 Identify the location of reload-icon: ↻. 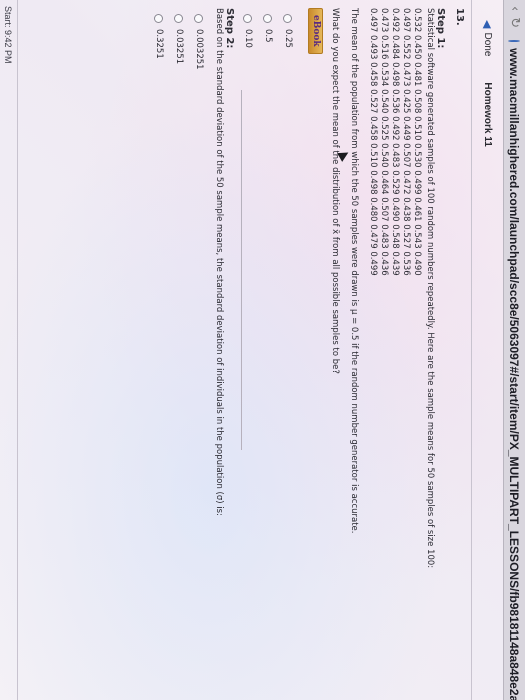
(514, 22).